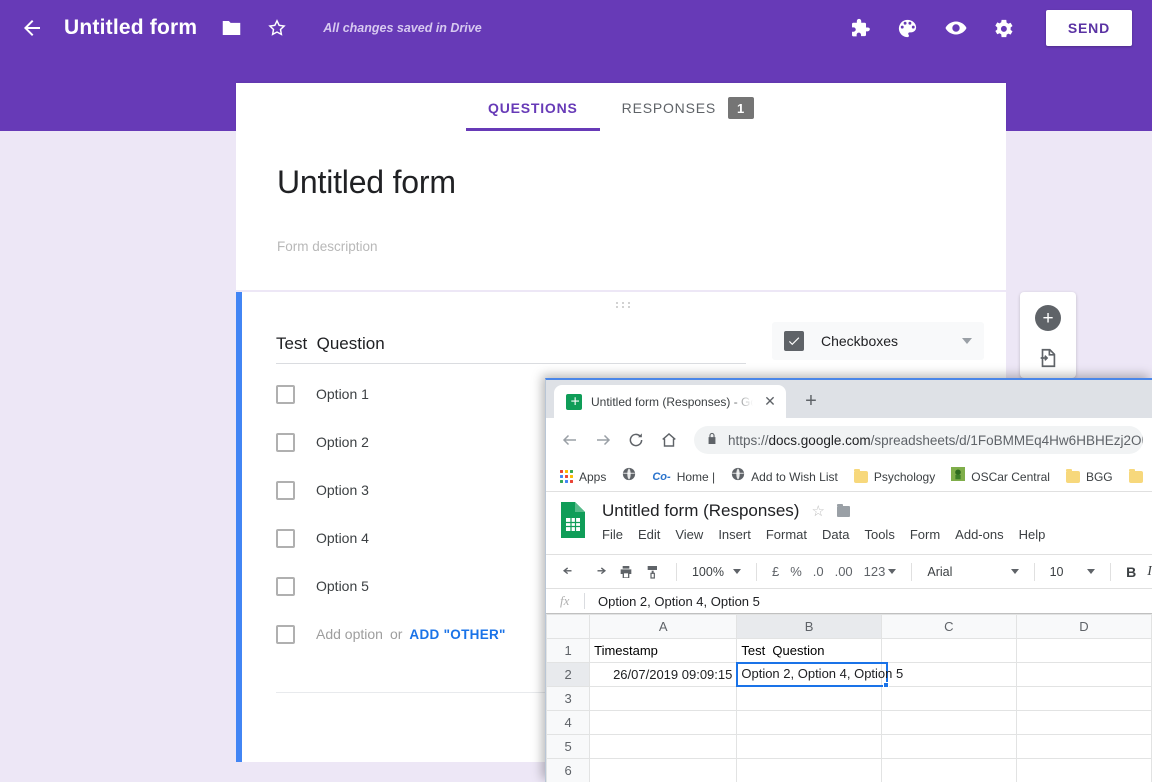  What do you see at coordinates (1088, 28) in the screenshot?
I see `send-button: SEND` at bounding box center [1088, 28].